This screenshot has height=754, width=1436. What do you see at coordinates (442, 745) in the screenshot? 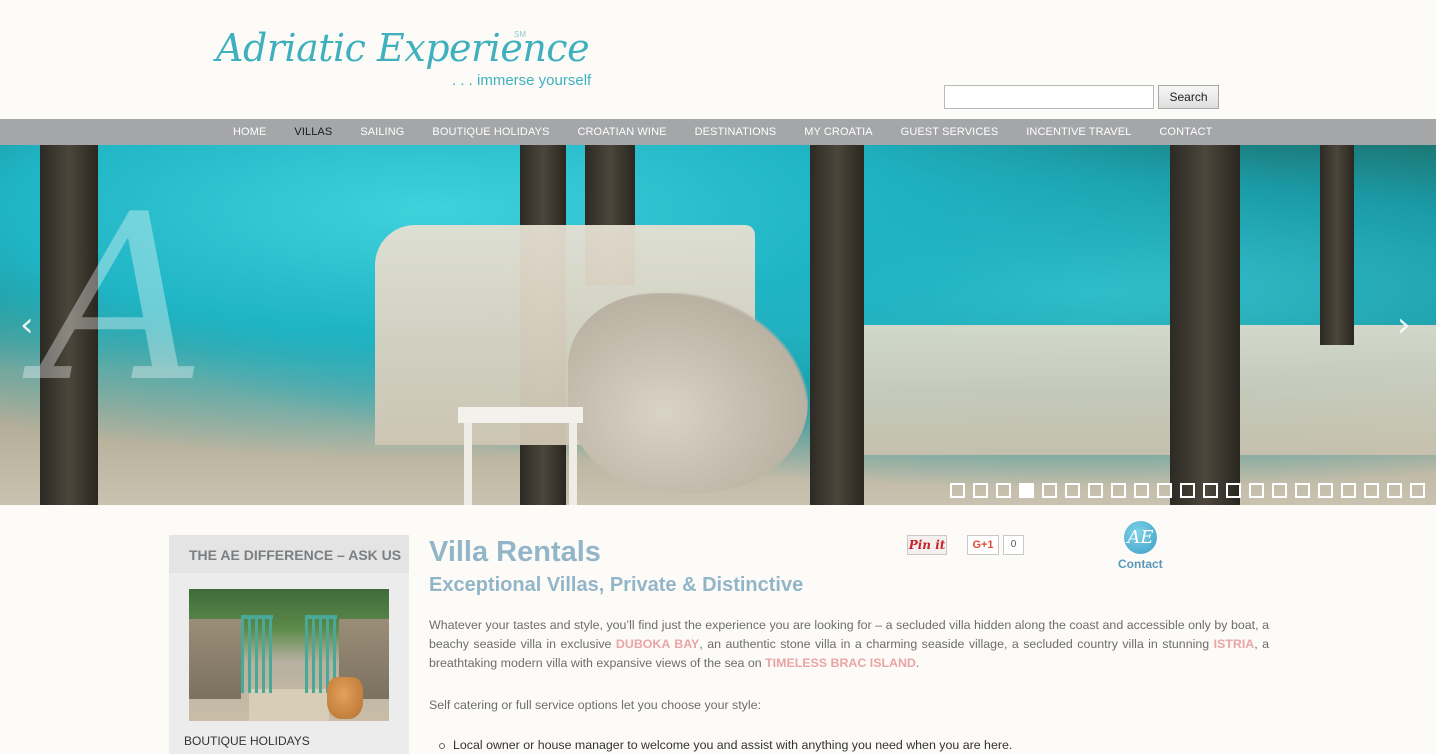
I see `bullet-icon` at bounding box center [442, 745].